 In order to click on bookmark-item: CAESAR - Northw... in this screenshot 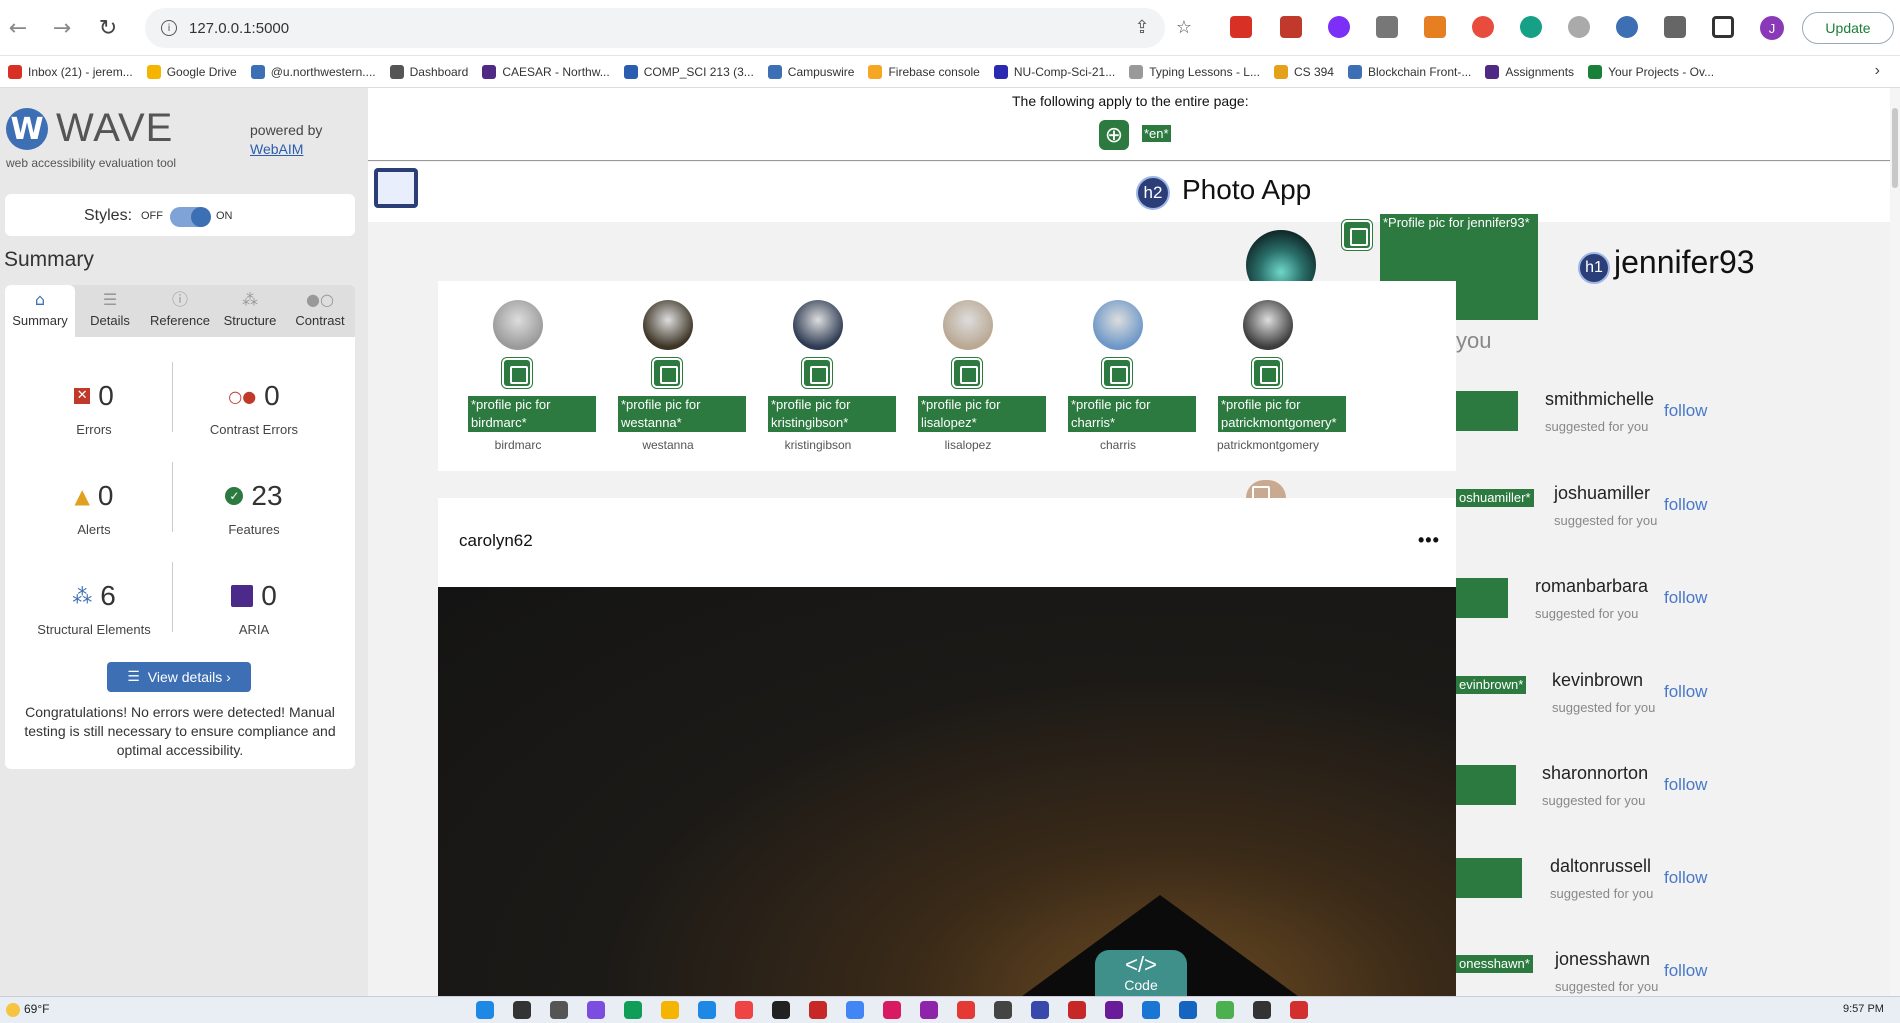, I will do `click(546, 71)`.